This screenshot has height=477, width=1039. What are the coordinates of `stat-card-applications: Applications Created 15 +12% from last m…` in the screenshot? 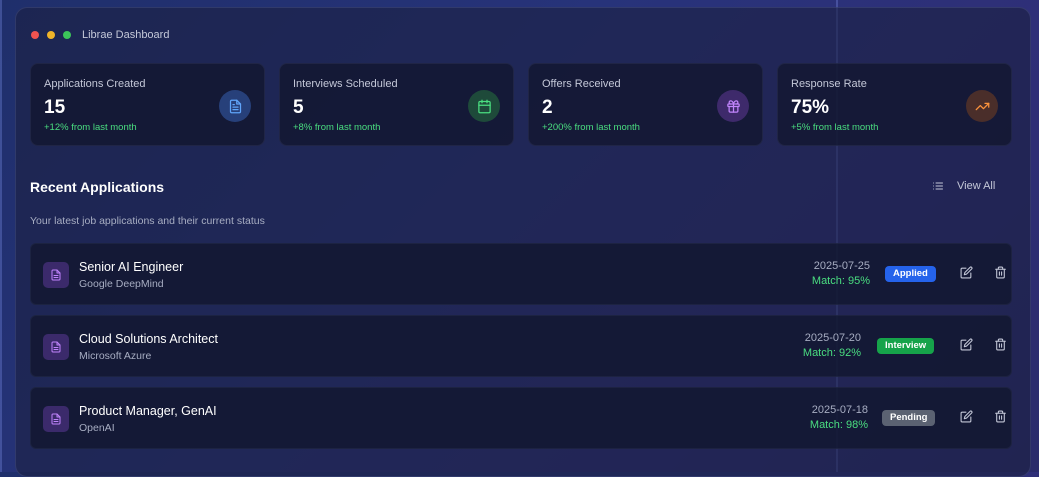 It's located at (147, 104).